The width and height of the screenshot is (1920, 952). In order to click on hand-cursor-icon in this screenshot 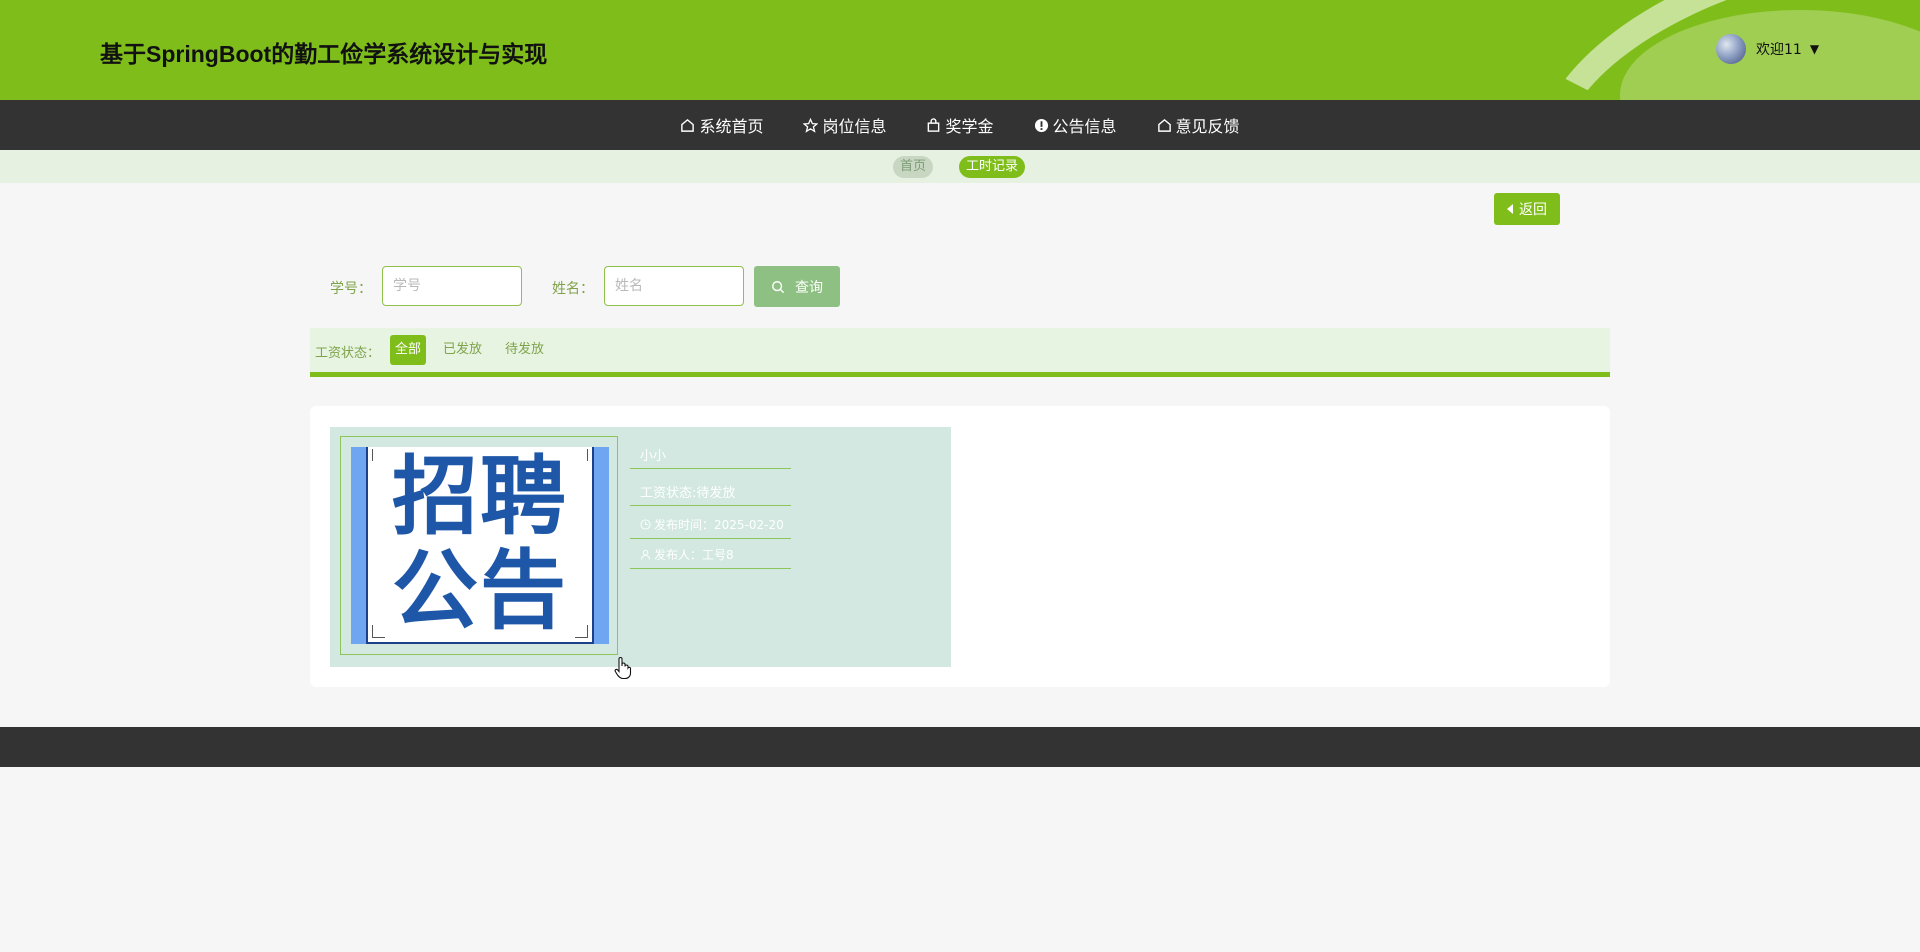, I will do `click(623, 668)`.